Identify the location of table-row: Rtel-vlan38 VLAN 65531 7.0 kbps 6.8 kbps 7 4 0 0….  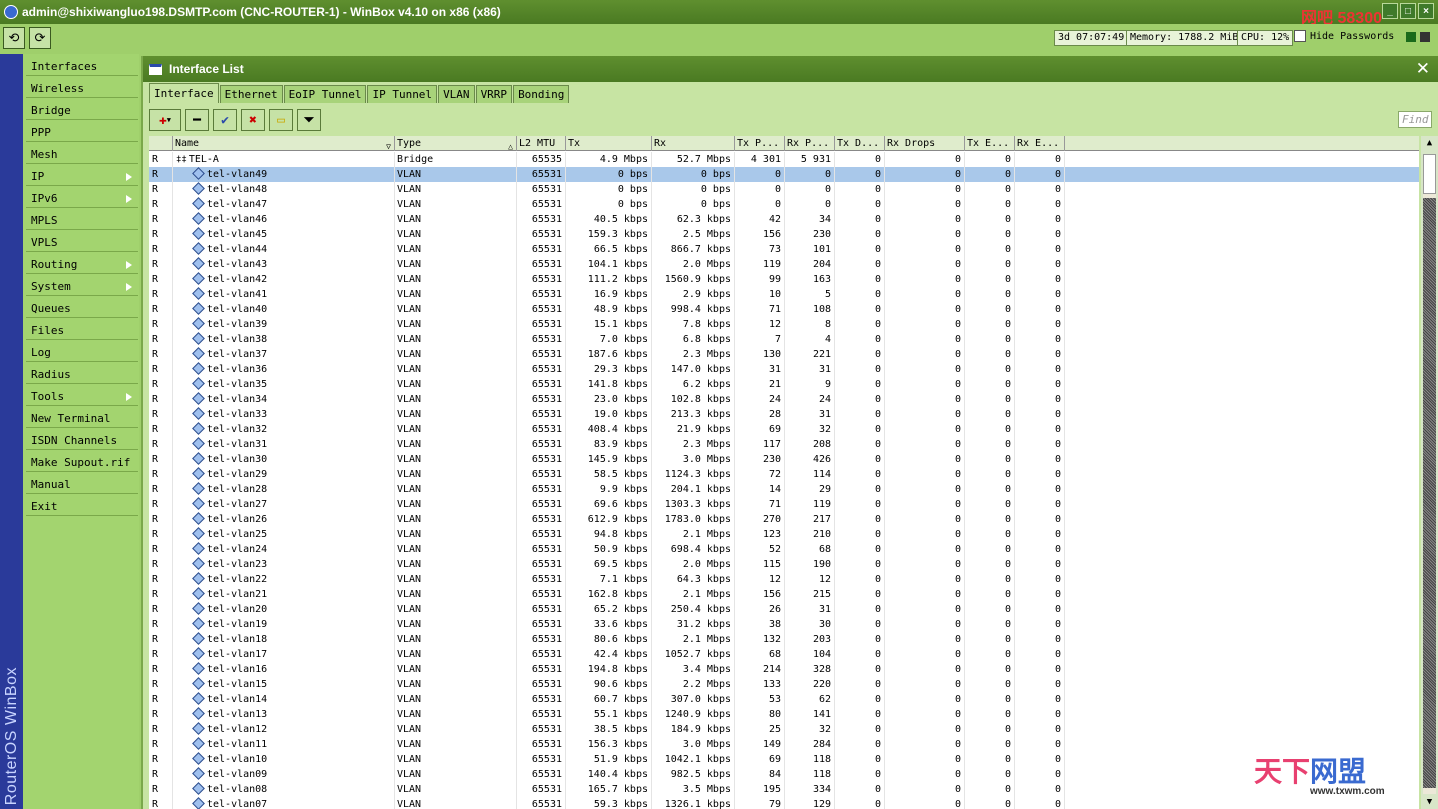
(784, 339).